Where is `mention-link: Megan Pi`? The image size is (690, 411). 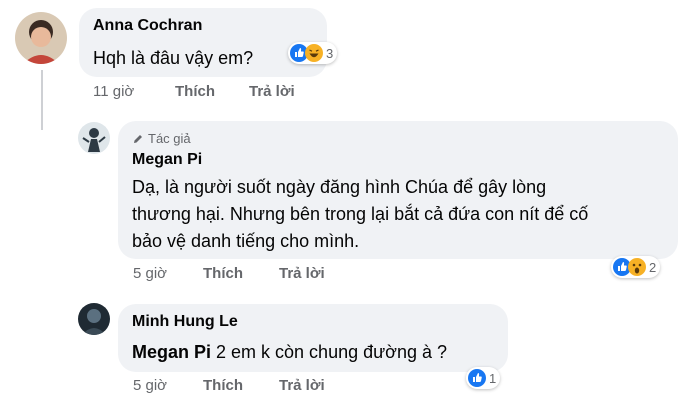
mention-link: Megan Pi is located at coordinates (171, 352).